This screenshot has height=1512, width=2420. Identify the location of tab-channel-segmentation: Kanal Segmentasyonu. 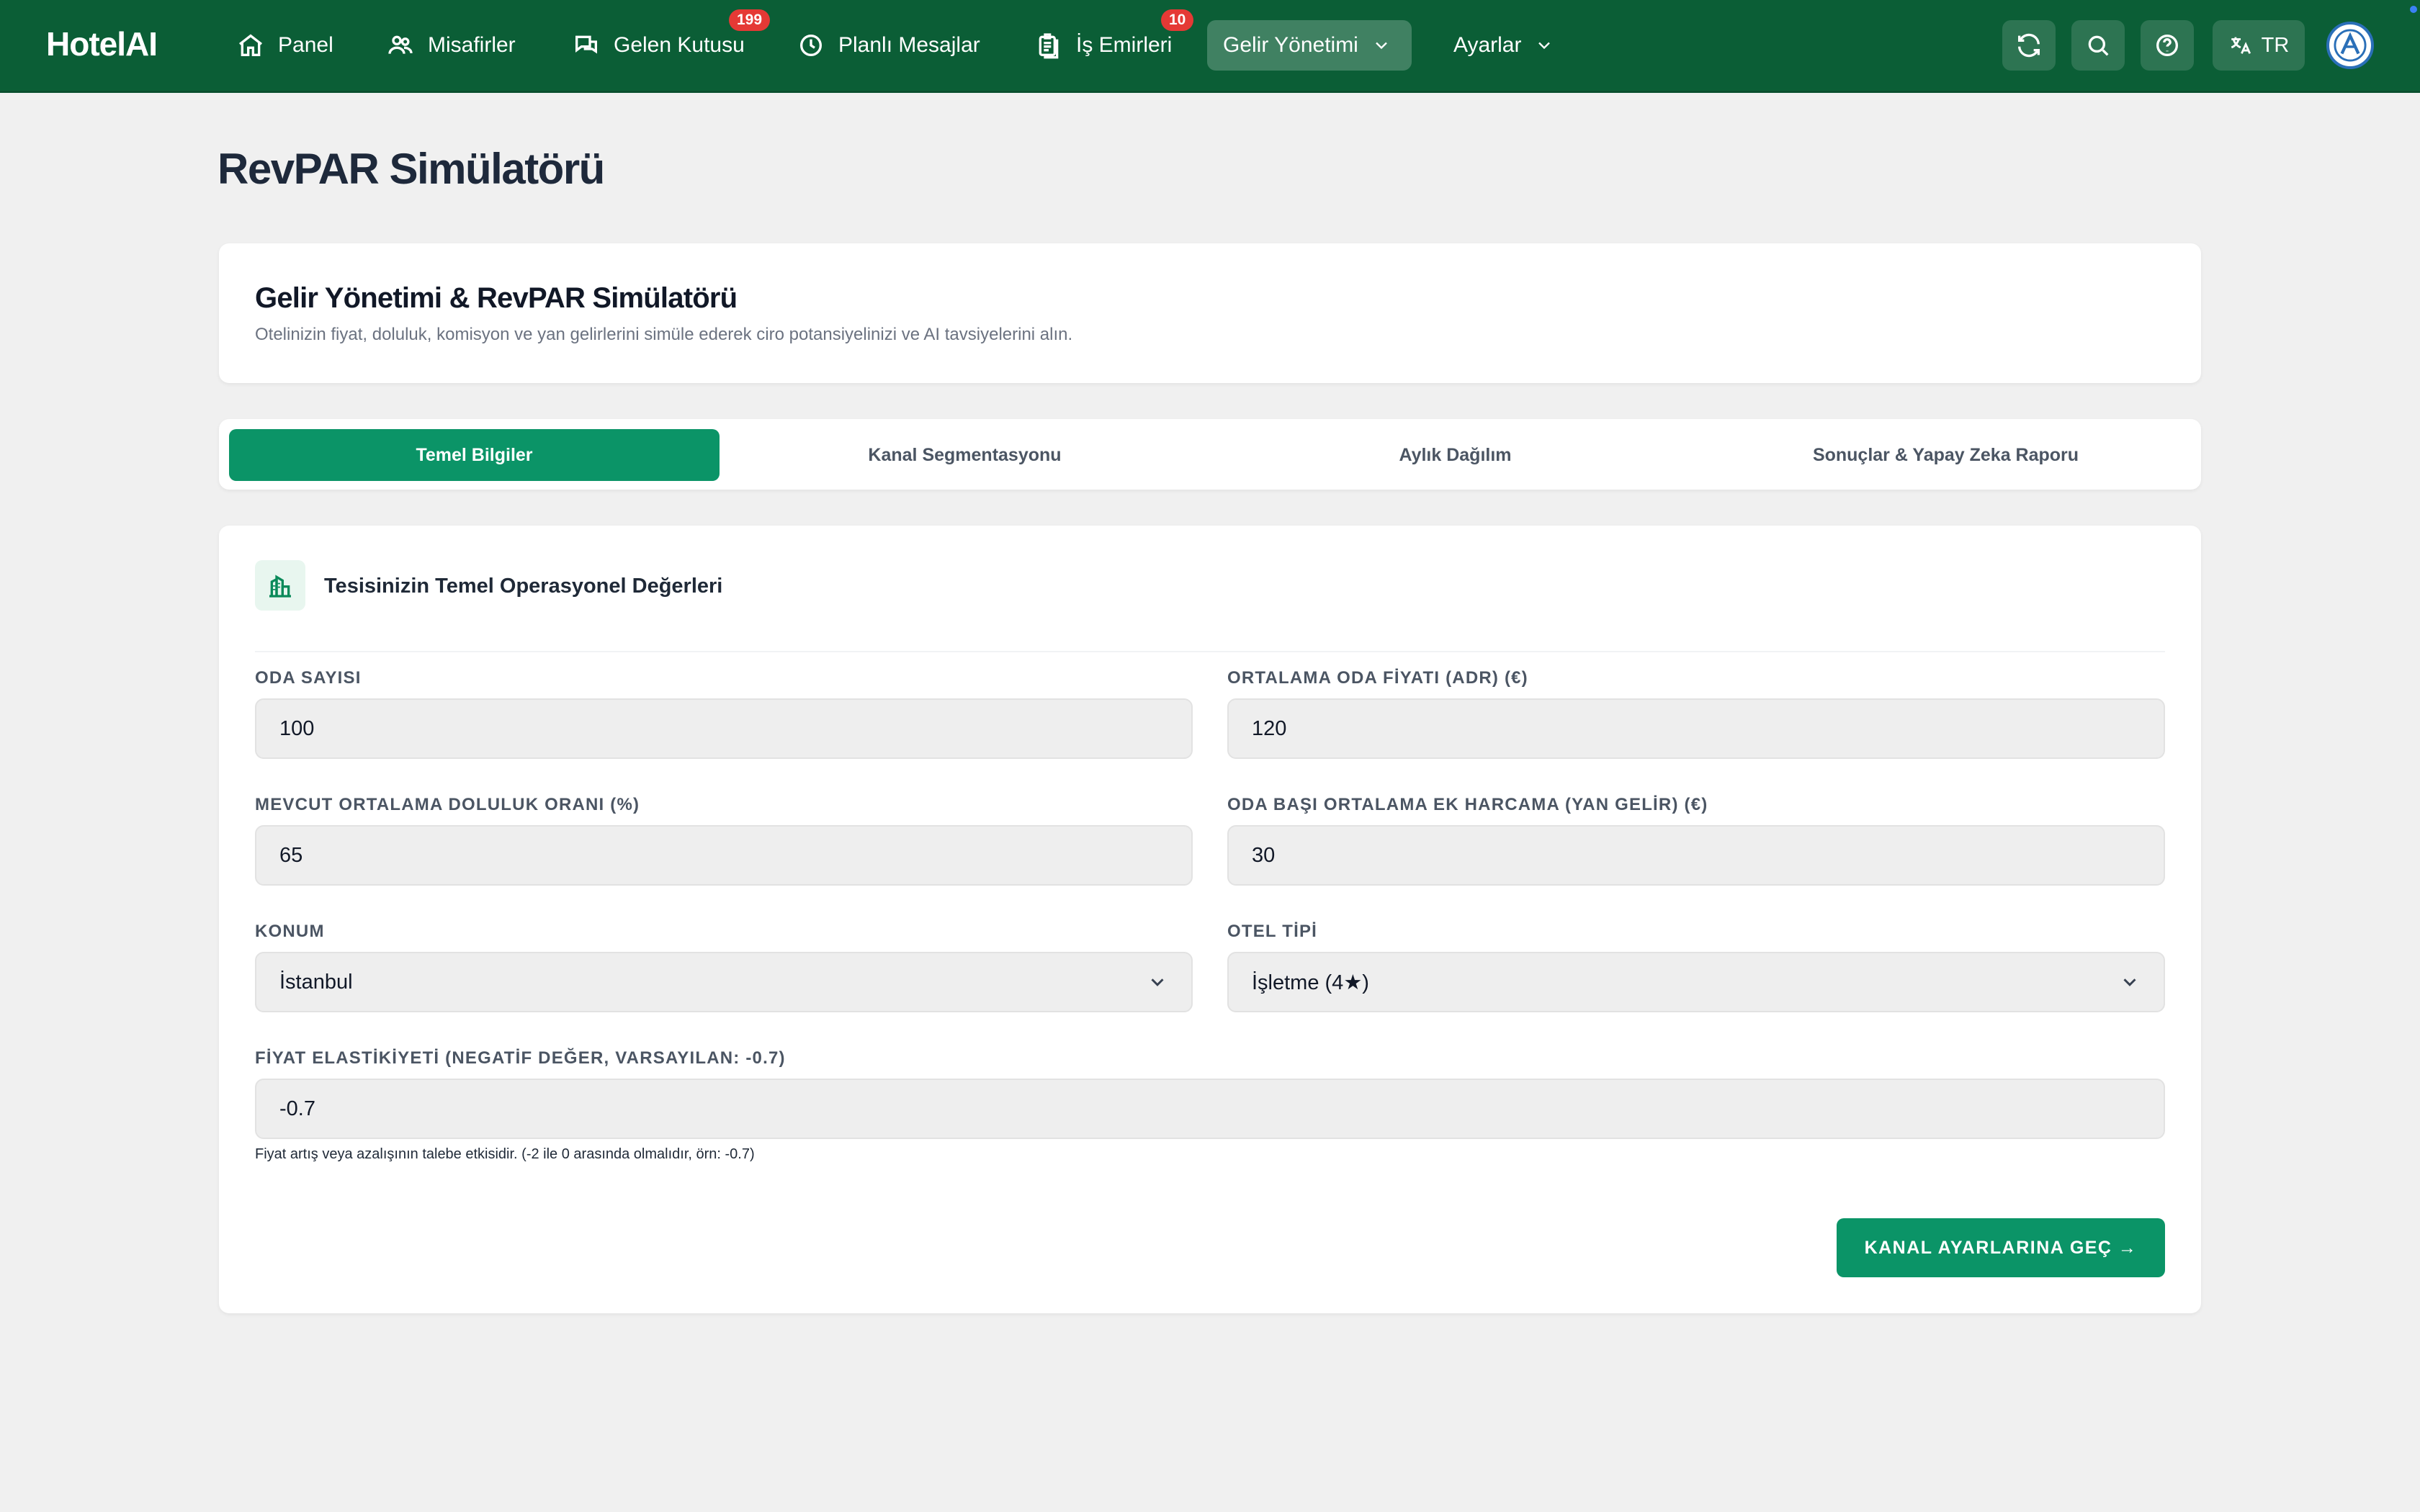
(965, 455).